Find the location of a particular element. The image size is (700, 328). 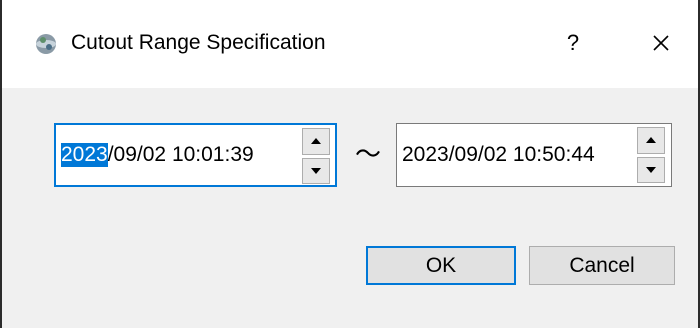

end-spin-up-button is located at coordinates (651, 140).